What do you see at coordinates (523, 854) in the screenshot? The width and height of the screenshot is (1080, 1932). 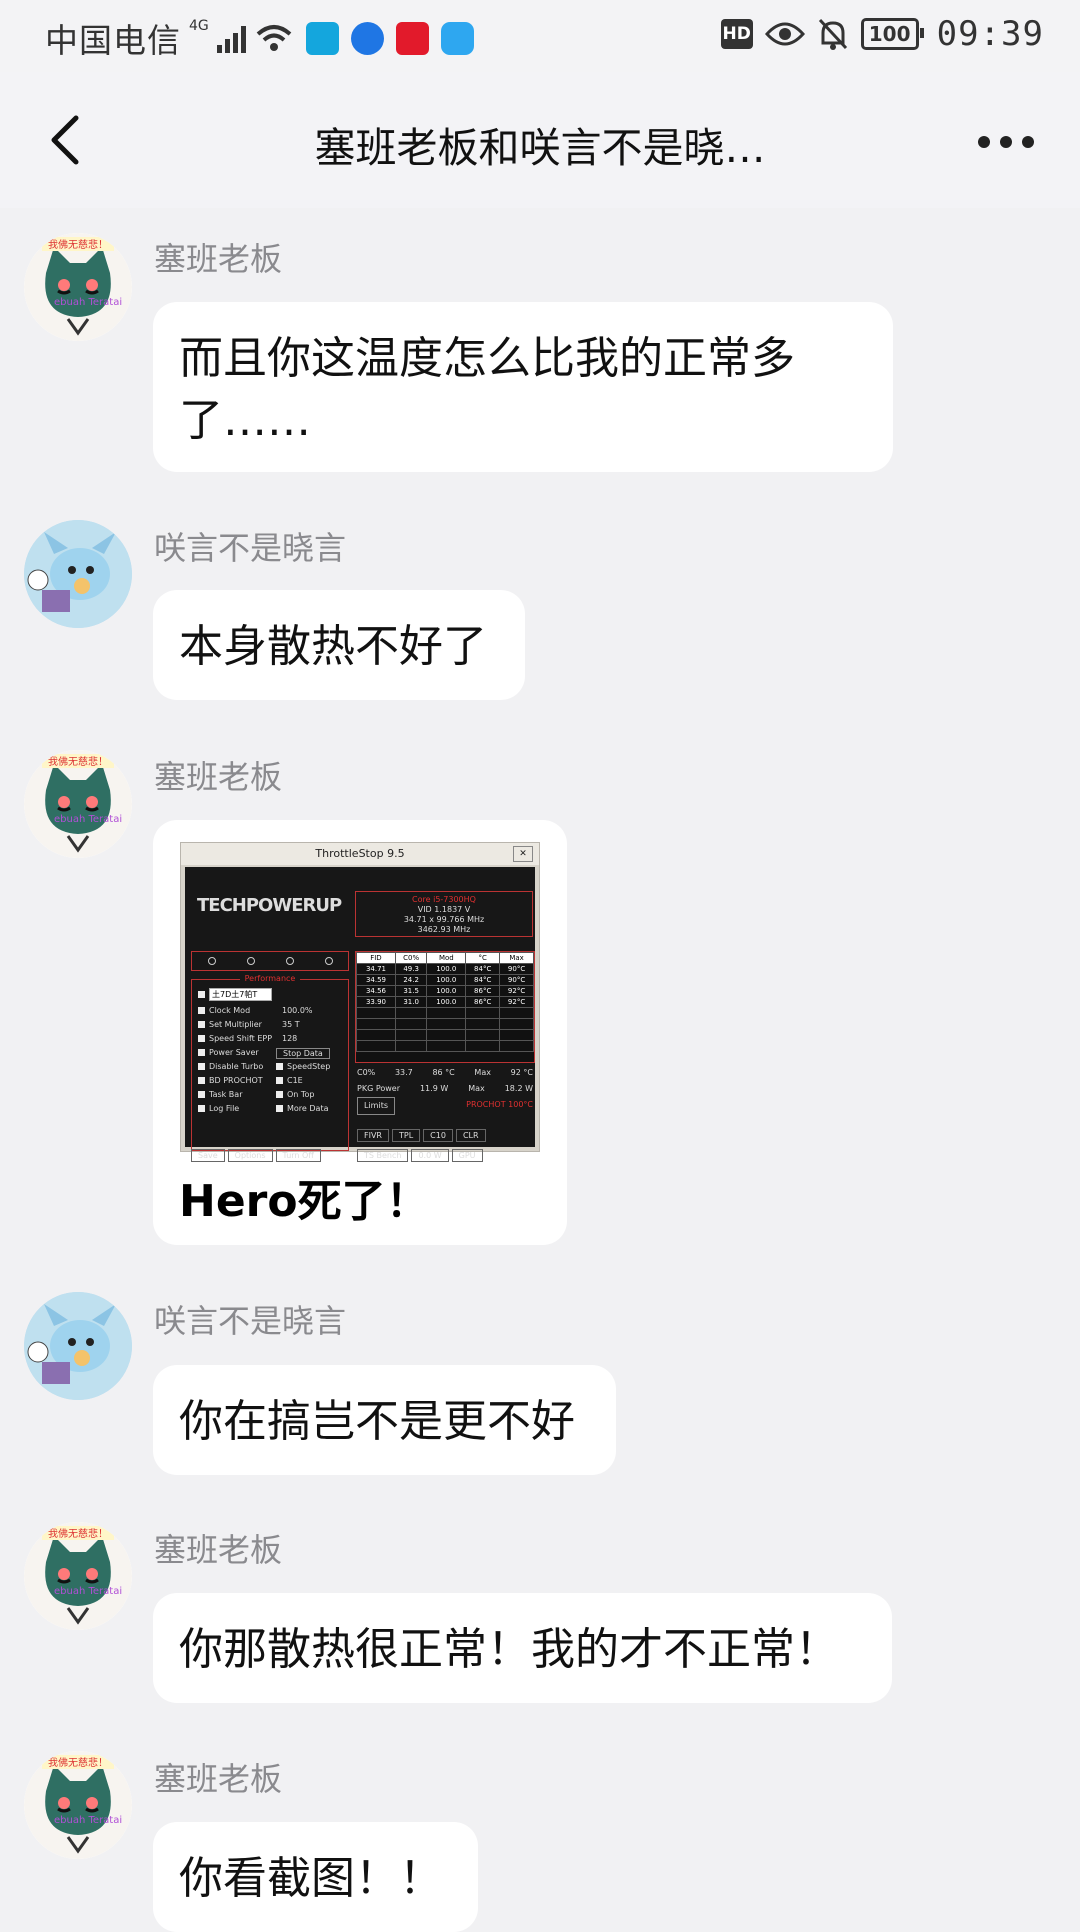 I see `close-icon: ✕` at bounding box center [523, 854].